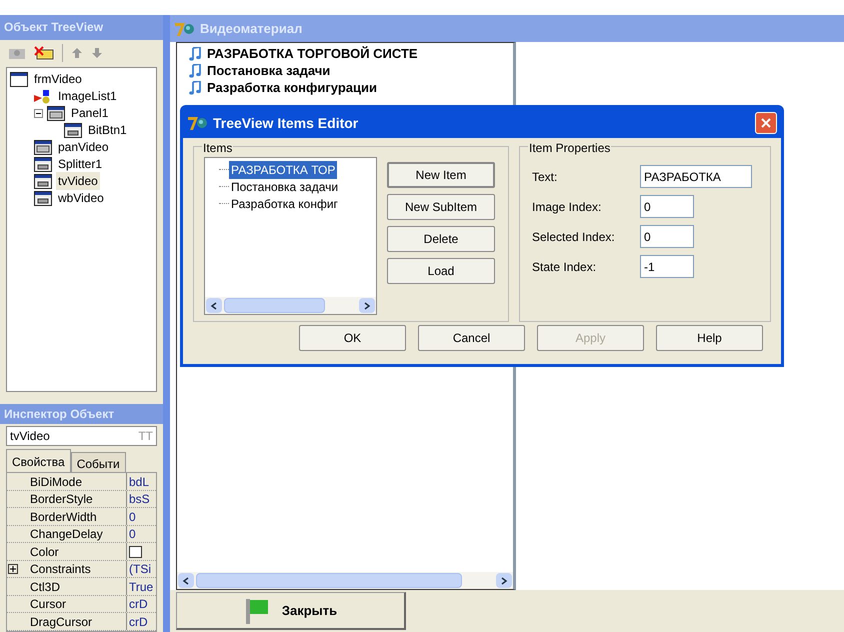  What do you see at coordinates (312, 54) in the screenshot?
I see `tree-item: РАЗРАБОТКА ТОРГОВОЙ СИСТЕ` at bounding box center [312, 54].